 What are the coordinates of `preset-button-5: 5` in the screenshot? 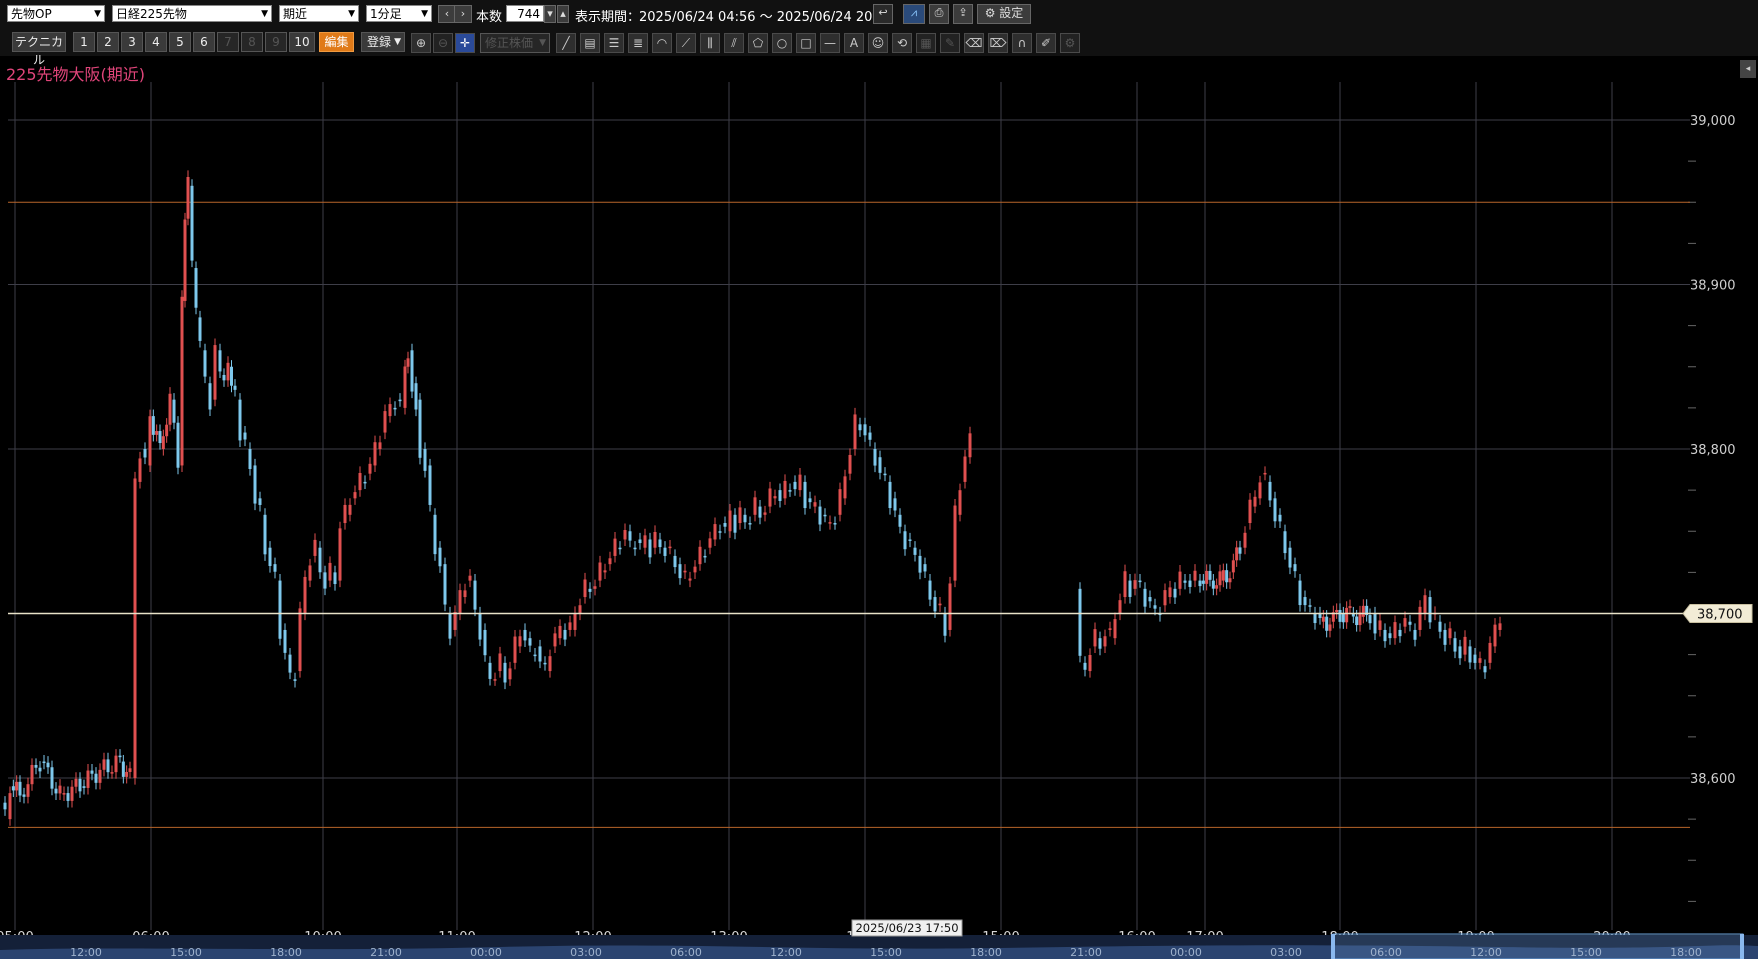 It's located at (180, 42).